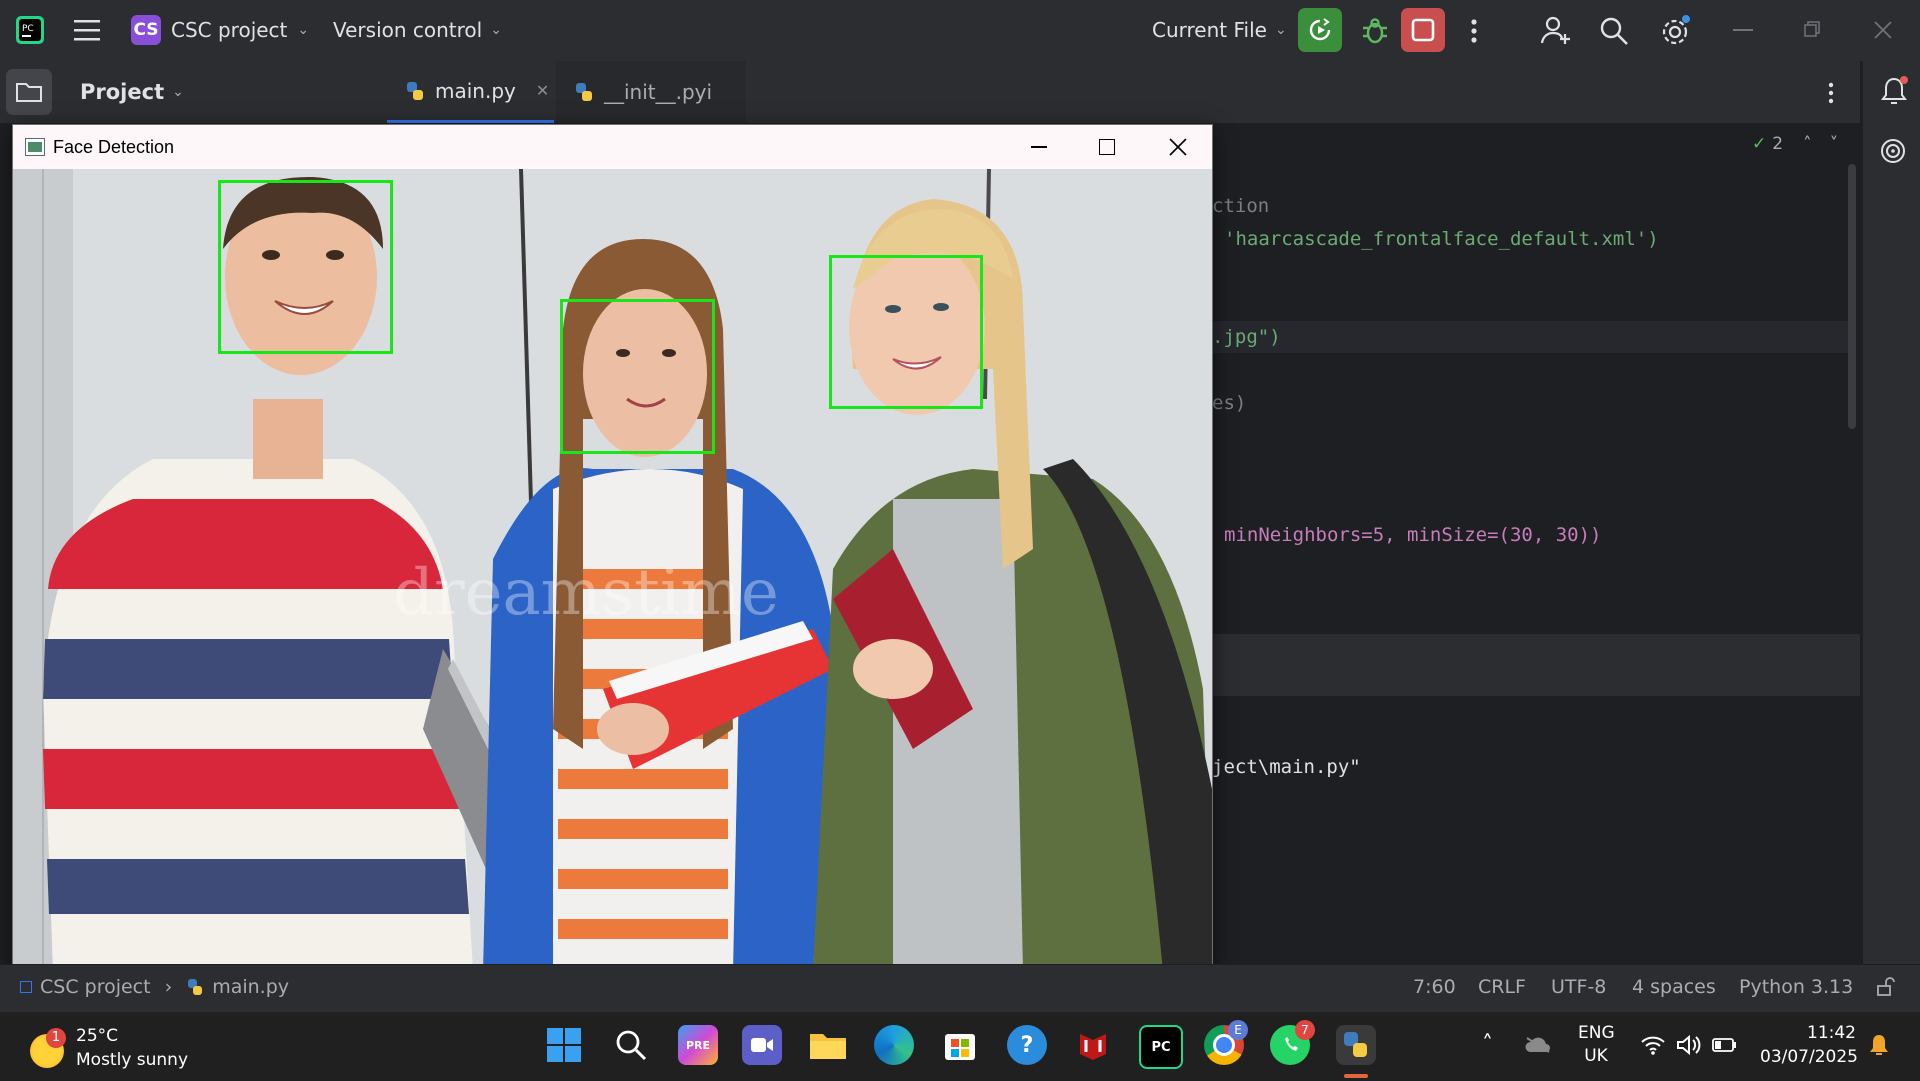 Image resolution: width=1920 pixels, height=1081 pixels. I want to click on rerun-button, so click(1320, 30).